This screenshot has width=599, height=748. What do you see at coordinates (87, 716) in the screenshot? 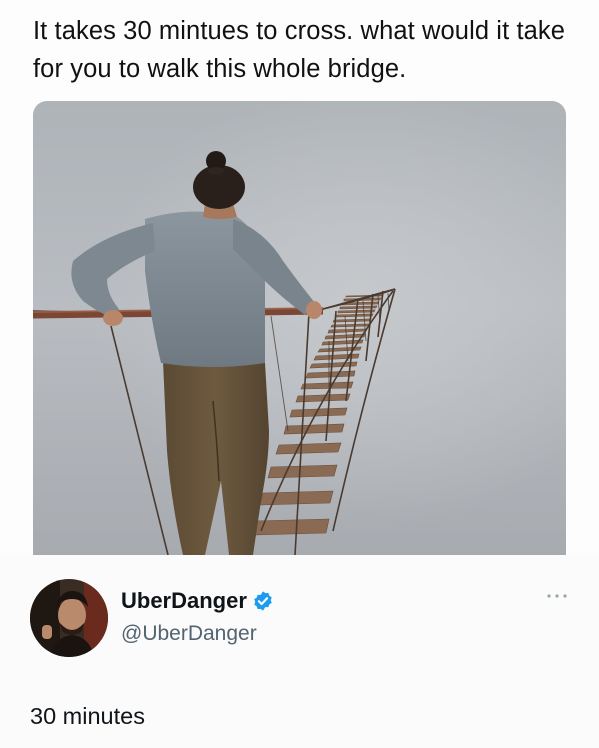
I see `reply-text: 30 minutes` at bounding box center [87, 716].